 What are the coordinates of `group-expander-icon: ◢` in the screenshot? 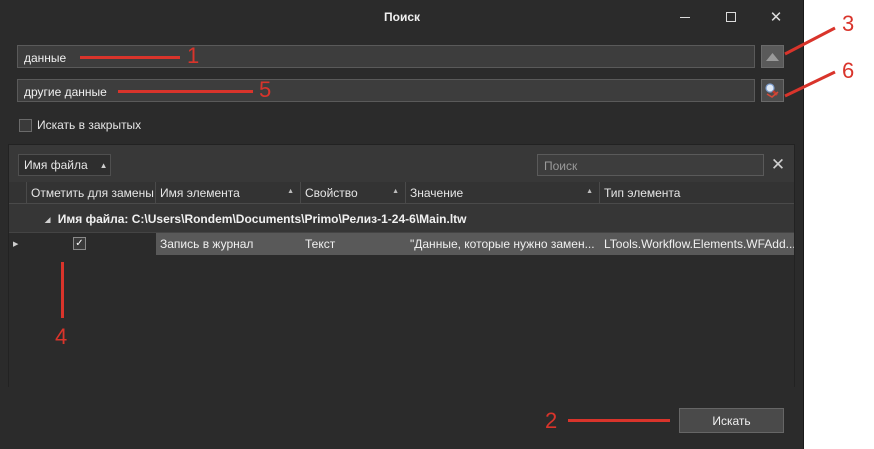 It's located at (47, 220).